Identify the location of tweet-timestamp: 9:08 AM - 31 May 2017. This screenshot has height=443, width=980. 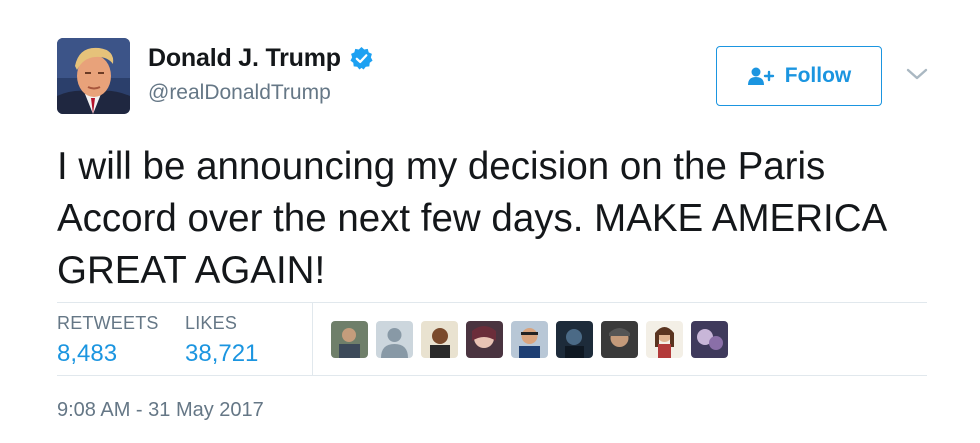
(160, 410).